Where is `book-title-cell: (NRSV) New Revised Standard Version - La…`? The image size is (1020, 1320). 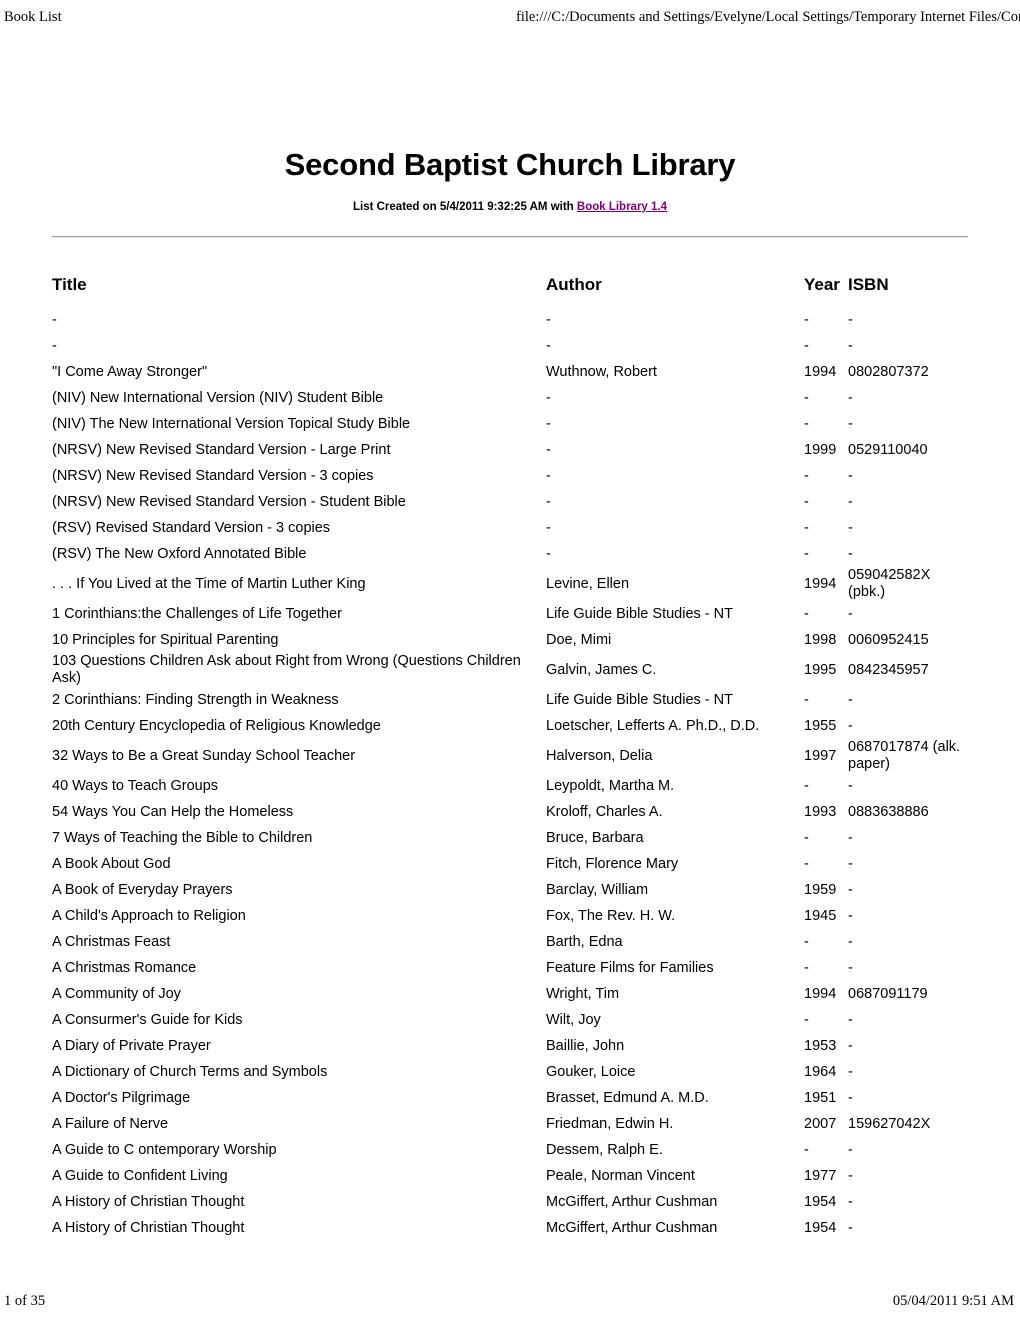
book-title-cell: (NRSV) New Revised Standard Version - La… is located at coordinates (221, 449).